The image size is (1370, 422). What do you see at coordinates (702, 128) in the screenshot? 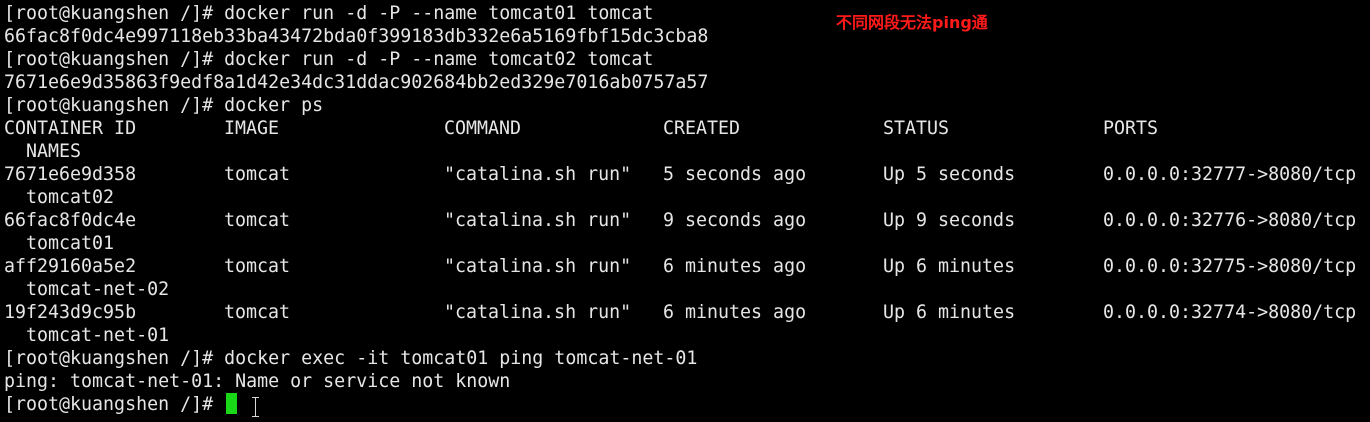
I see `header-created: CREATED` at bounding box center [702, 128].